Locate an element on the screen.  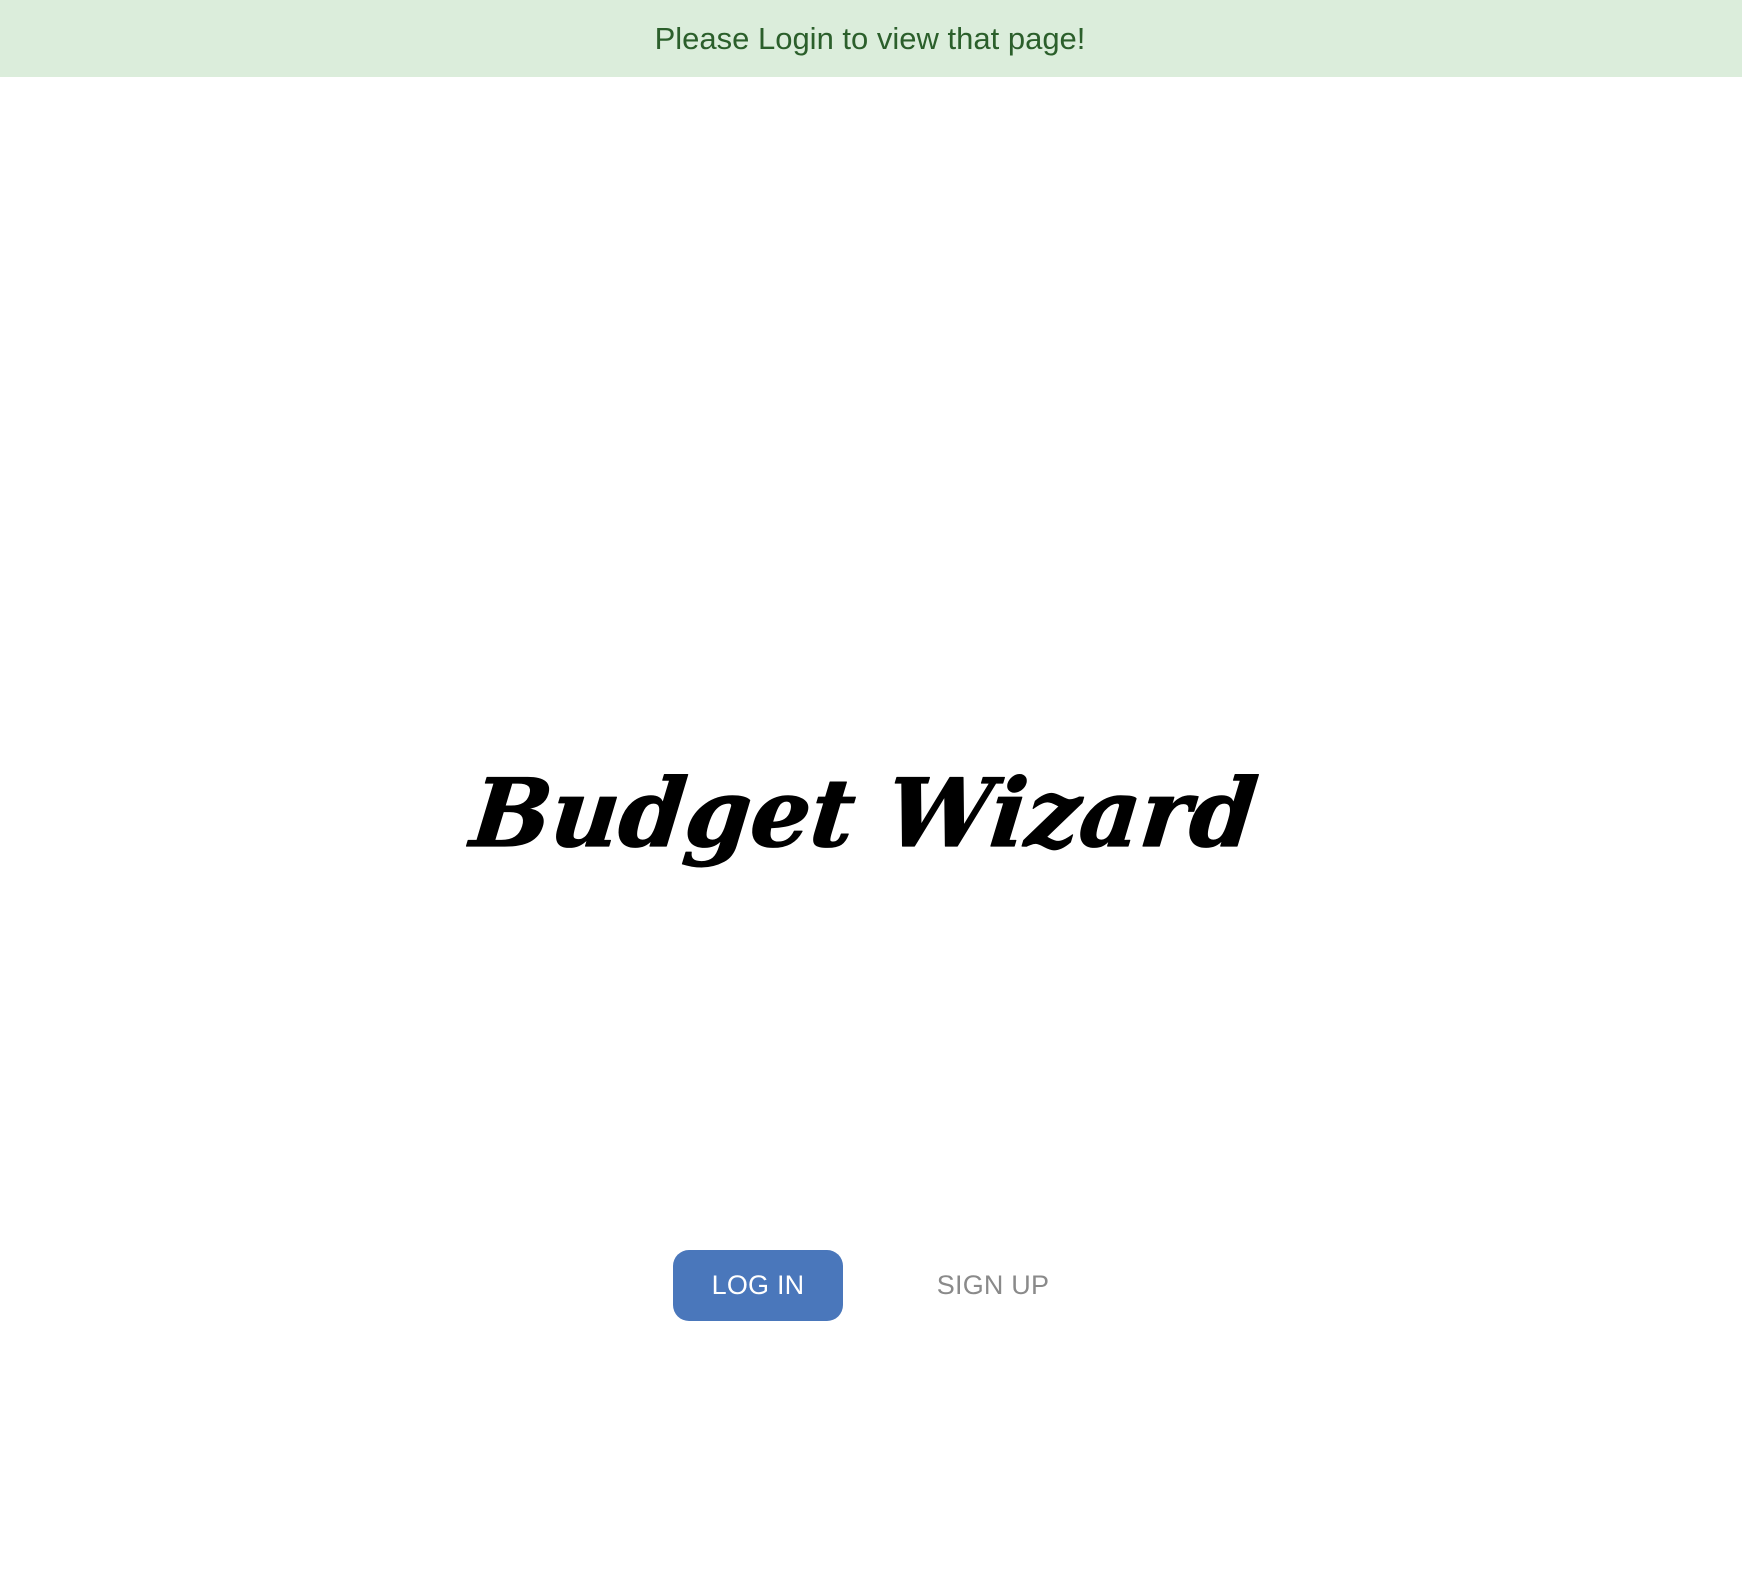
log-in-button: LOG IN is located at coordinates (758, 1285).